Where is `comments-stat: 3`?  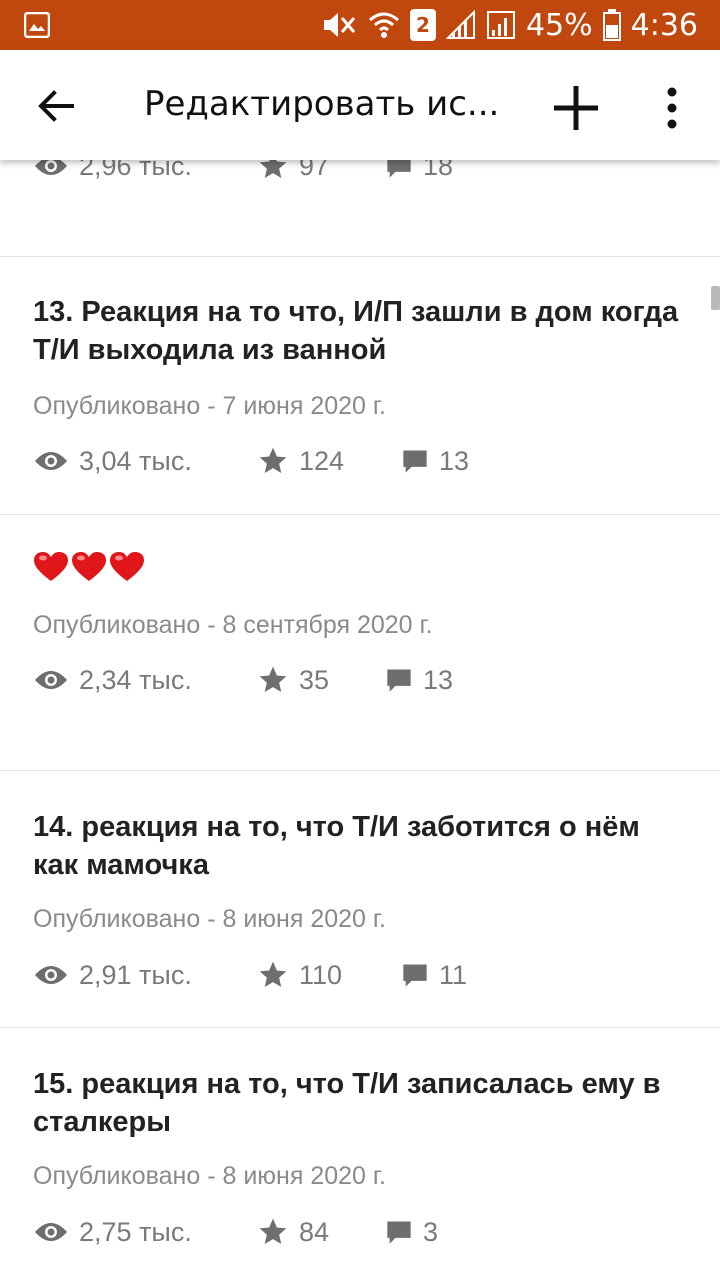
comments-stat: 3 is located at coordinates (411, 1232).